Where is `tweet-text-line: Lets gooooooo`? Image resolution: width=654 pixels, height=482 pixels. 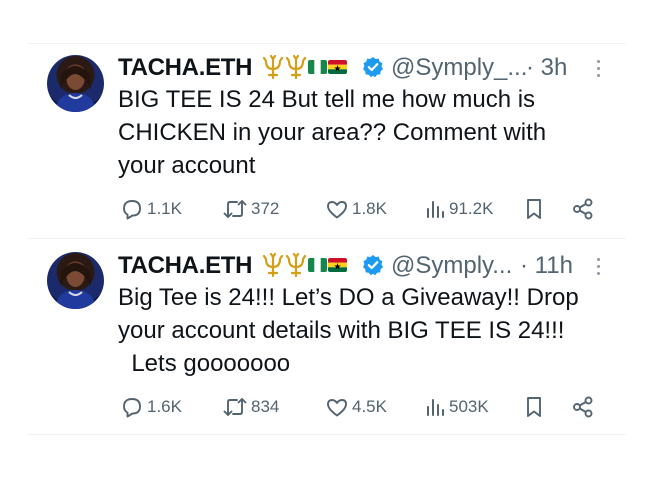 tweet-text-line: Lets gooooooo is located at coordinates (204, 363).